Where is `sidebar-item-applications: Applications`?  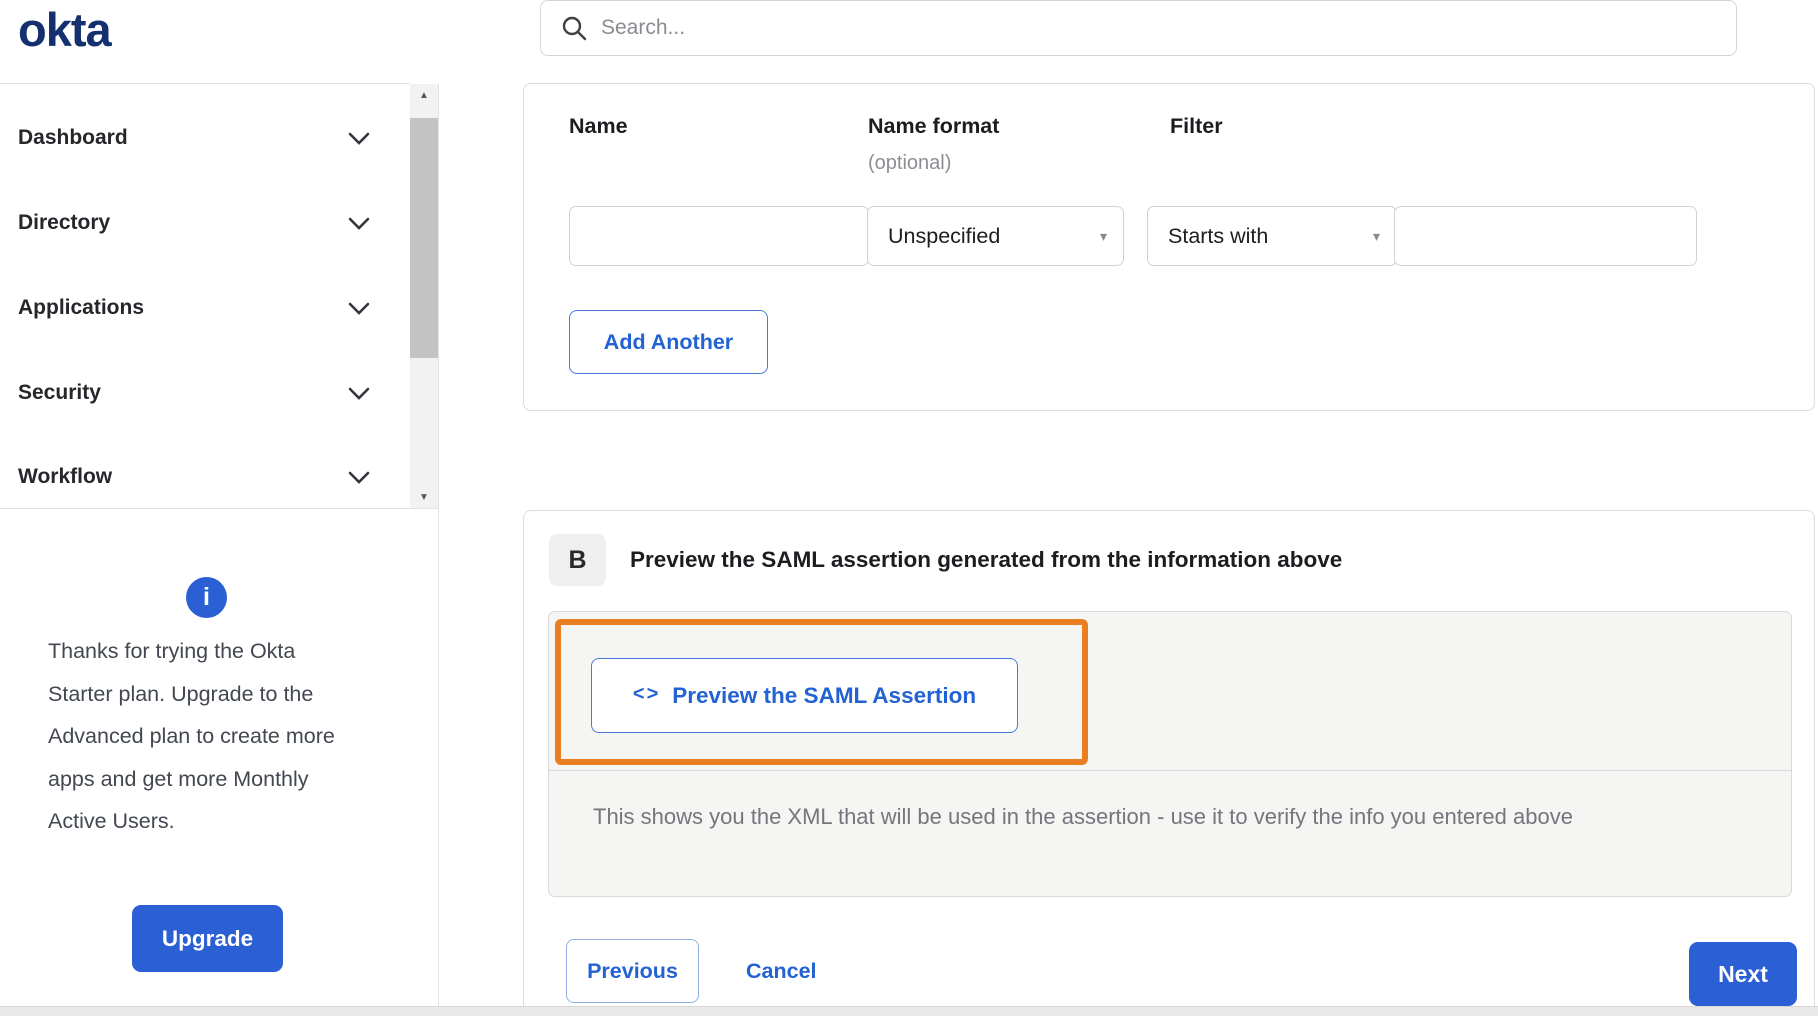 sidebar-item-applications: Applications is located at coordinates (194, 308).